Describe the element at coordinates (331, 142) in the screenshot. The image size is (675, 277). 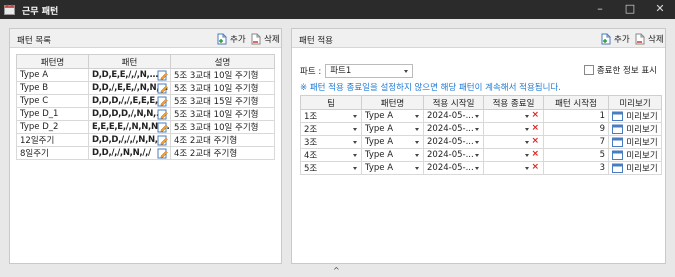
I see `team-dropdown: 3조` at that location.